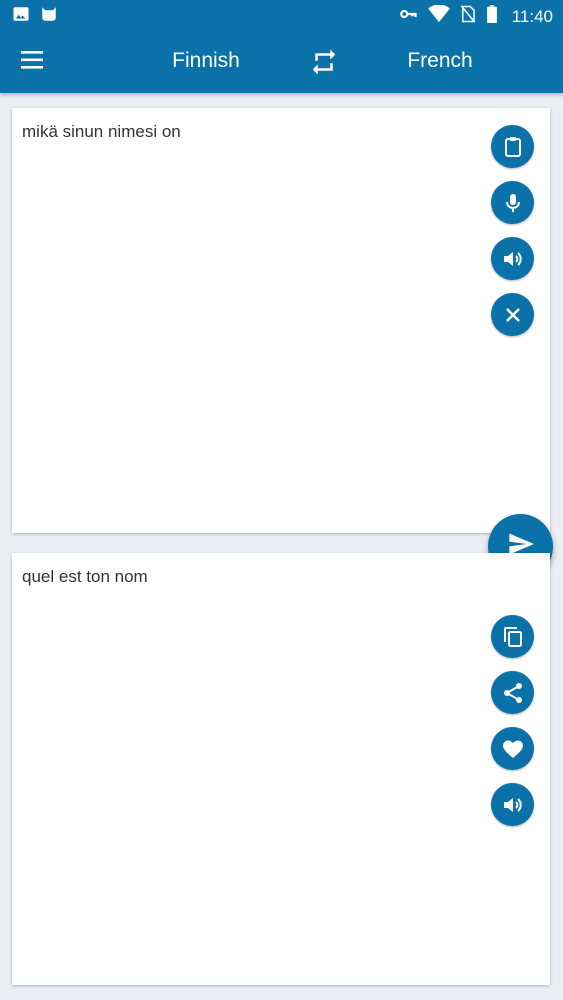  Describe the element at coordinates (512, 146) in the screenshot. I see `paste-icon` at that location.